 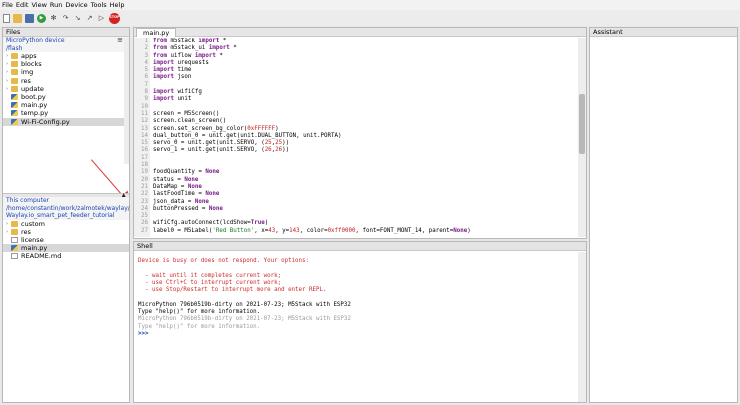 What do you see at coordinates (65, 18) in the screenshot?
I see `step-over-icon: ↷` at bounding box center [65, 18].